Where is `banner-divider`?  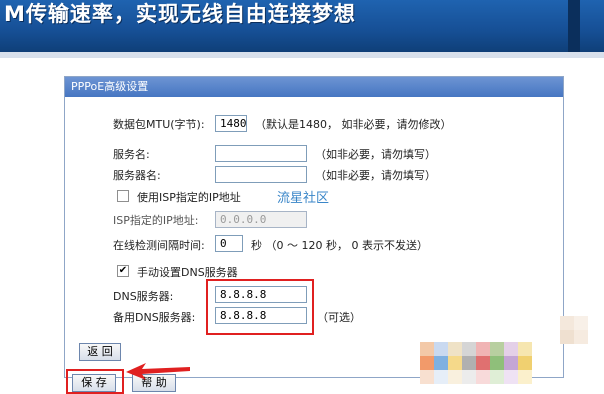
banner-divider is located at coordinates (302, 55).